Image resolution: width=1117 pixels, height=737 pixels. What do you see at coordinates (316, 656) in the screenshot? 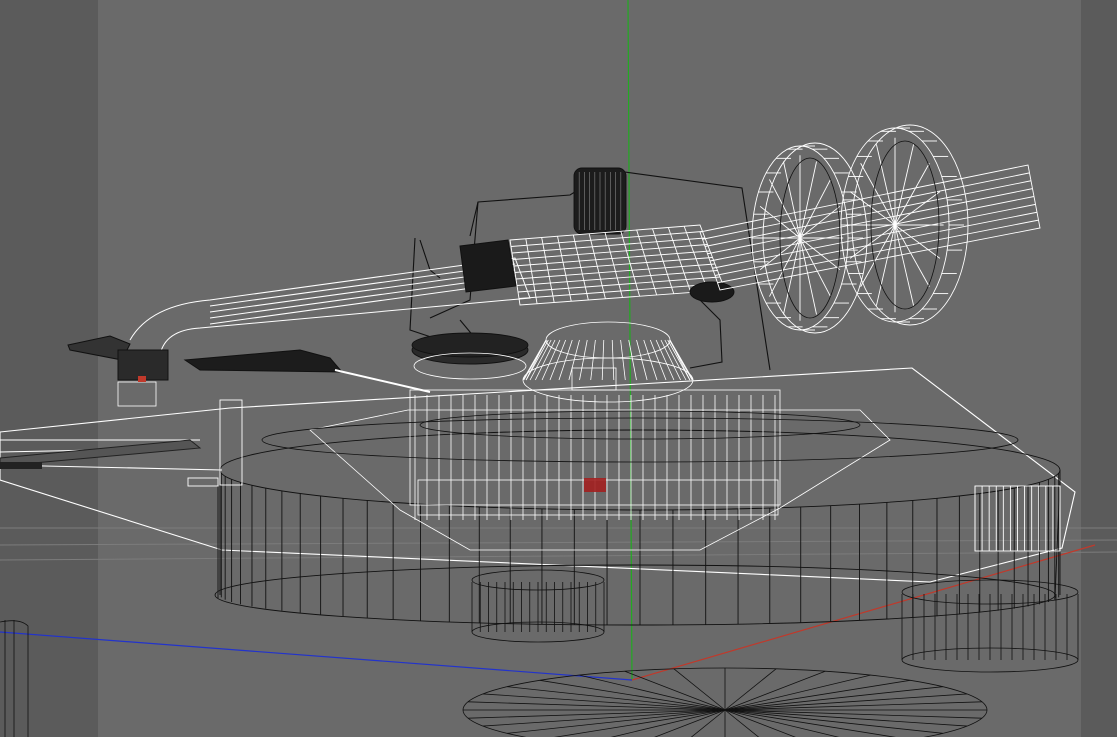
I see `z-axis` at bounding box center [316, 656].